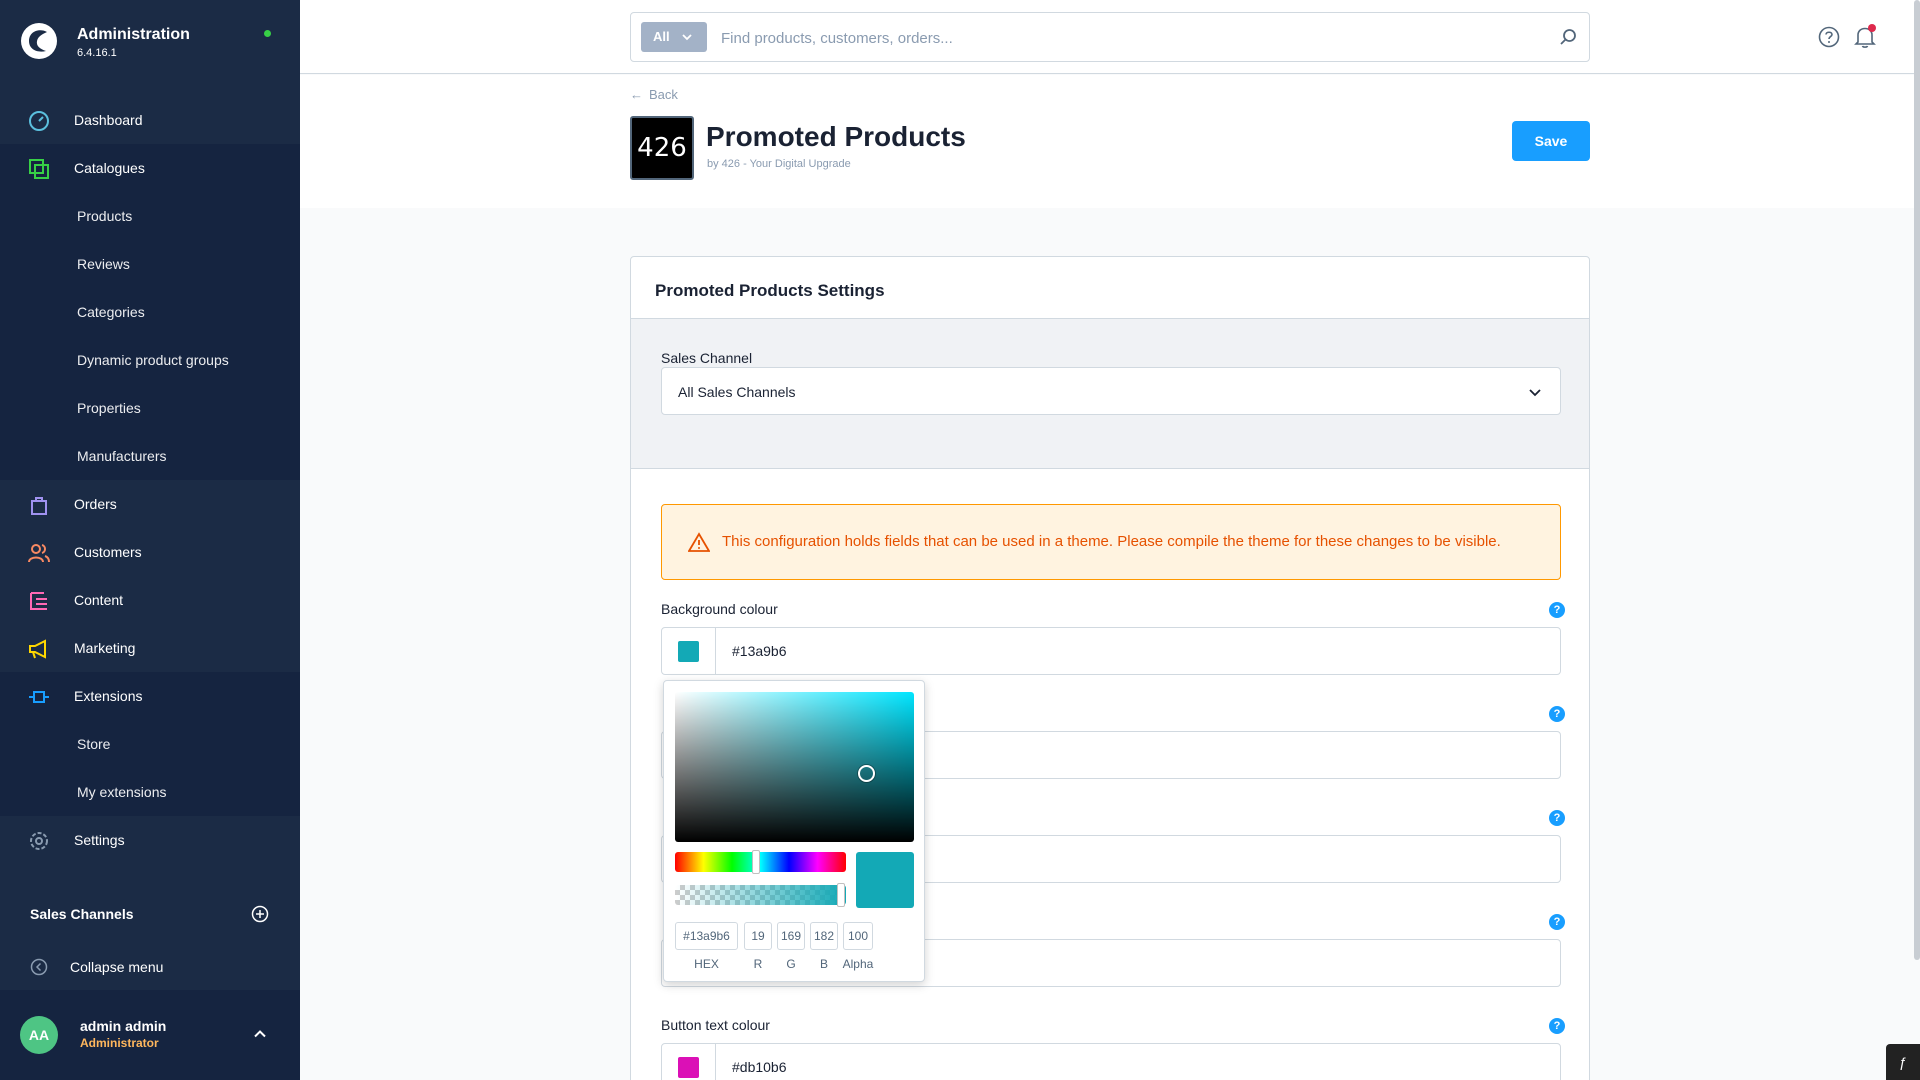 The image size is (1920, 1080). I want to click on sidebar-item-extensions: Extensions, so click(150, 696).